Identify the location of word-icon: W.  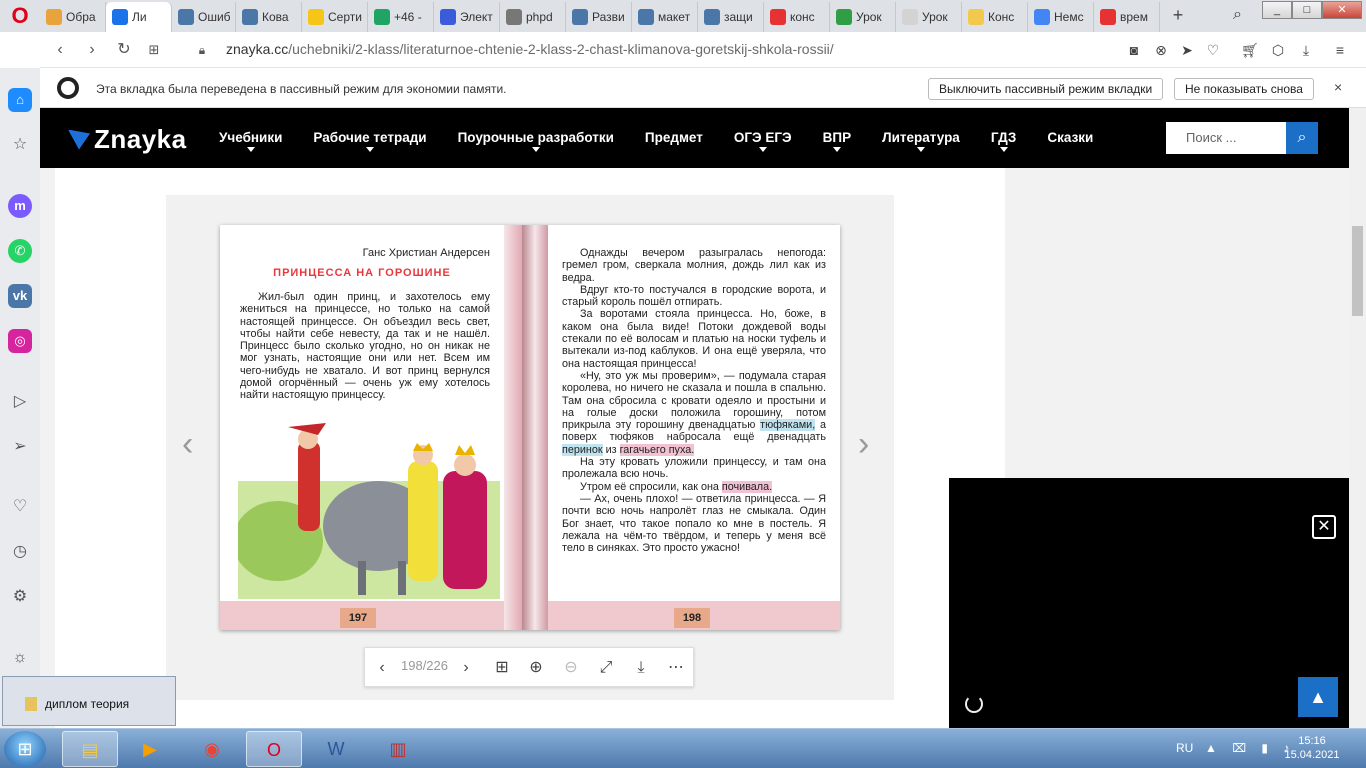
(336, 749).